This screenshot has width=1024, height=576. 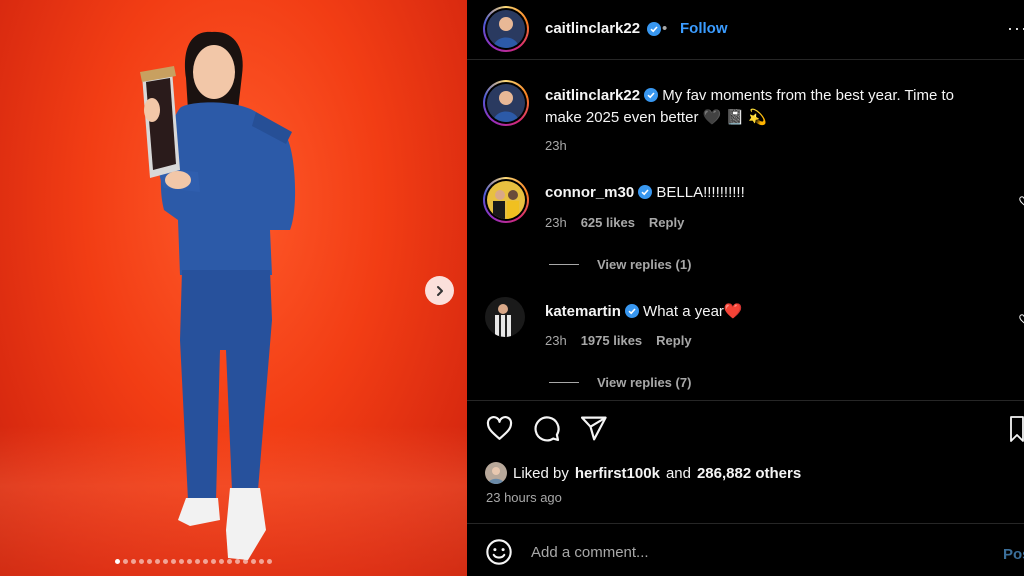 I want to click on comment-username: katemartin, so click(x=583, y=311).